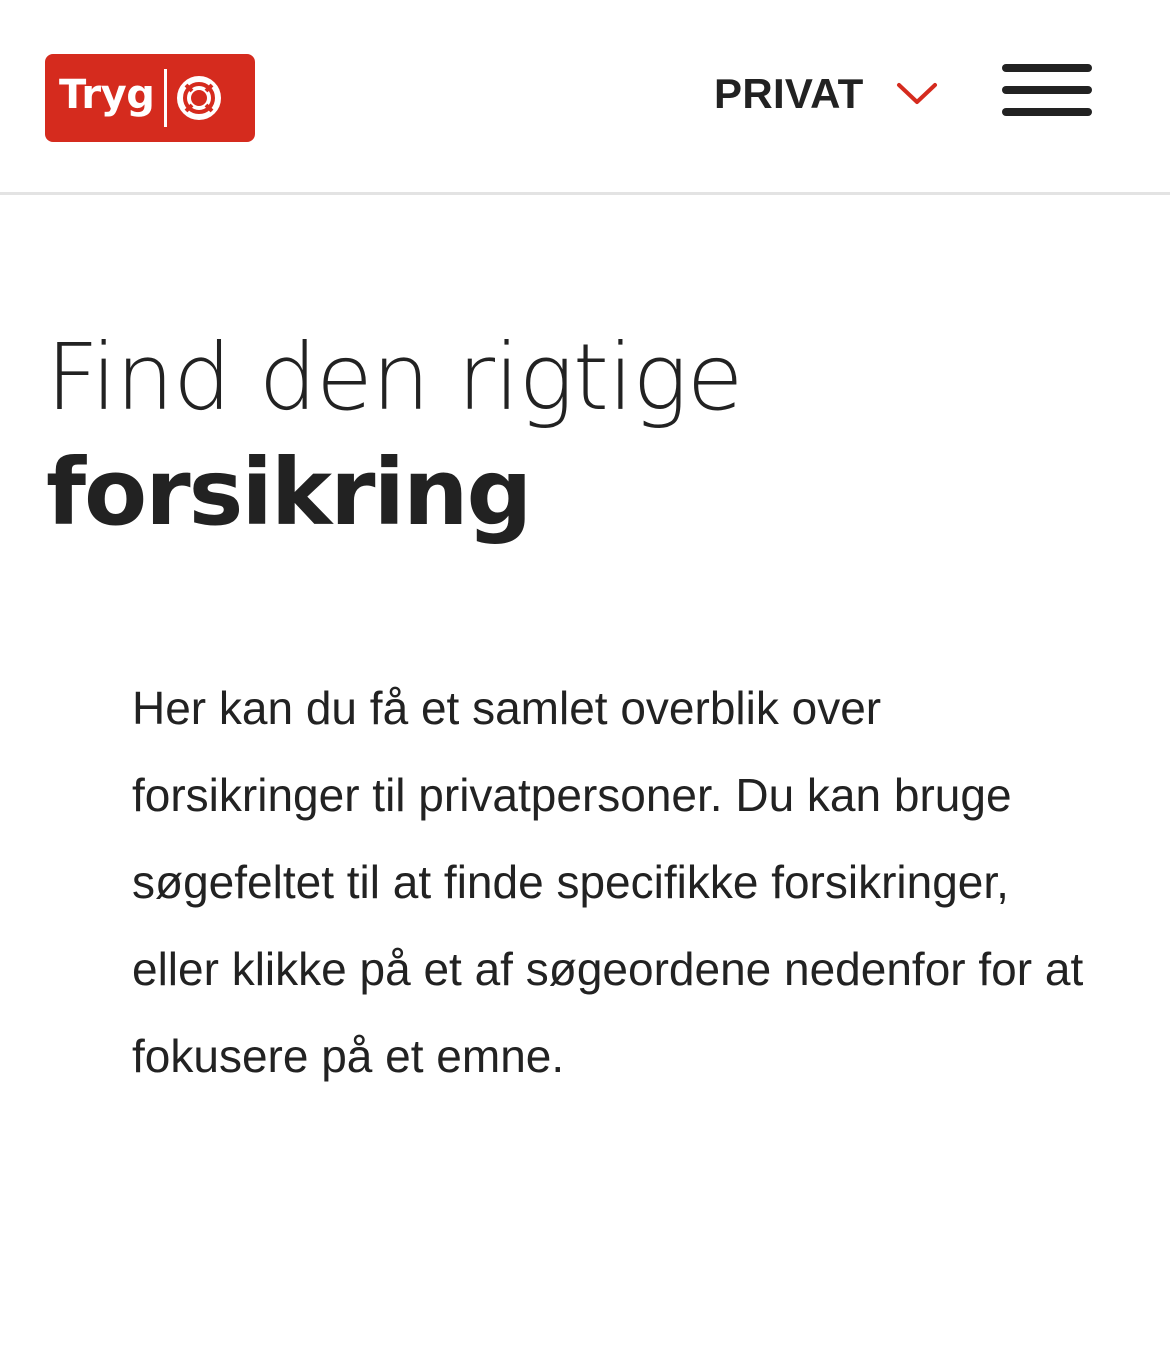 The width and height of the screenshot is (1170, 1365). Describe the element at coordinates (1047, 112) in the screenshot. I see `menu-bar-bottom` at that location.